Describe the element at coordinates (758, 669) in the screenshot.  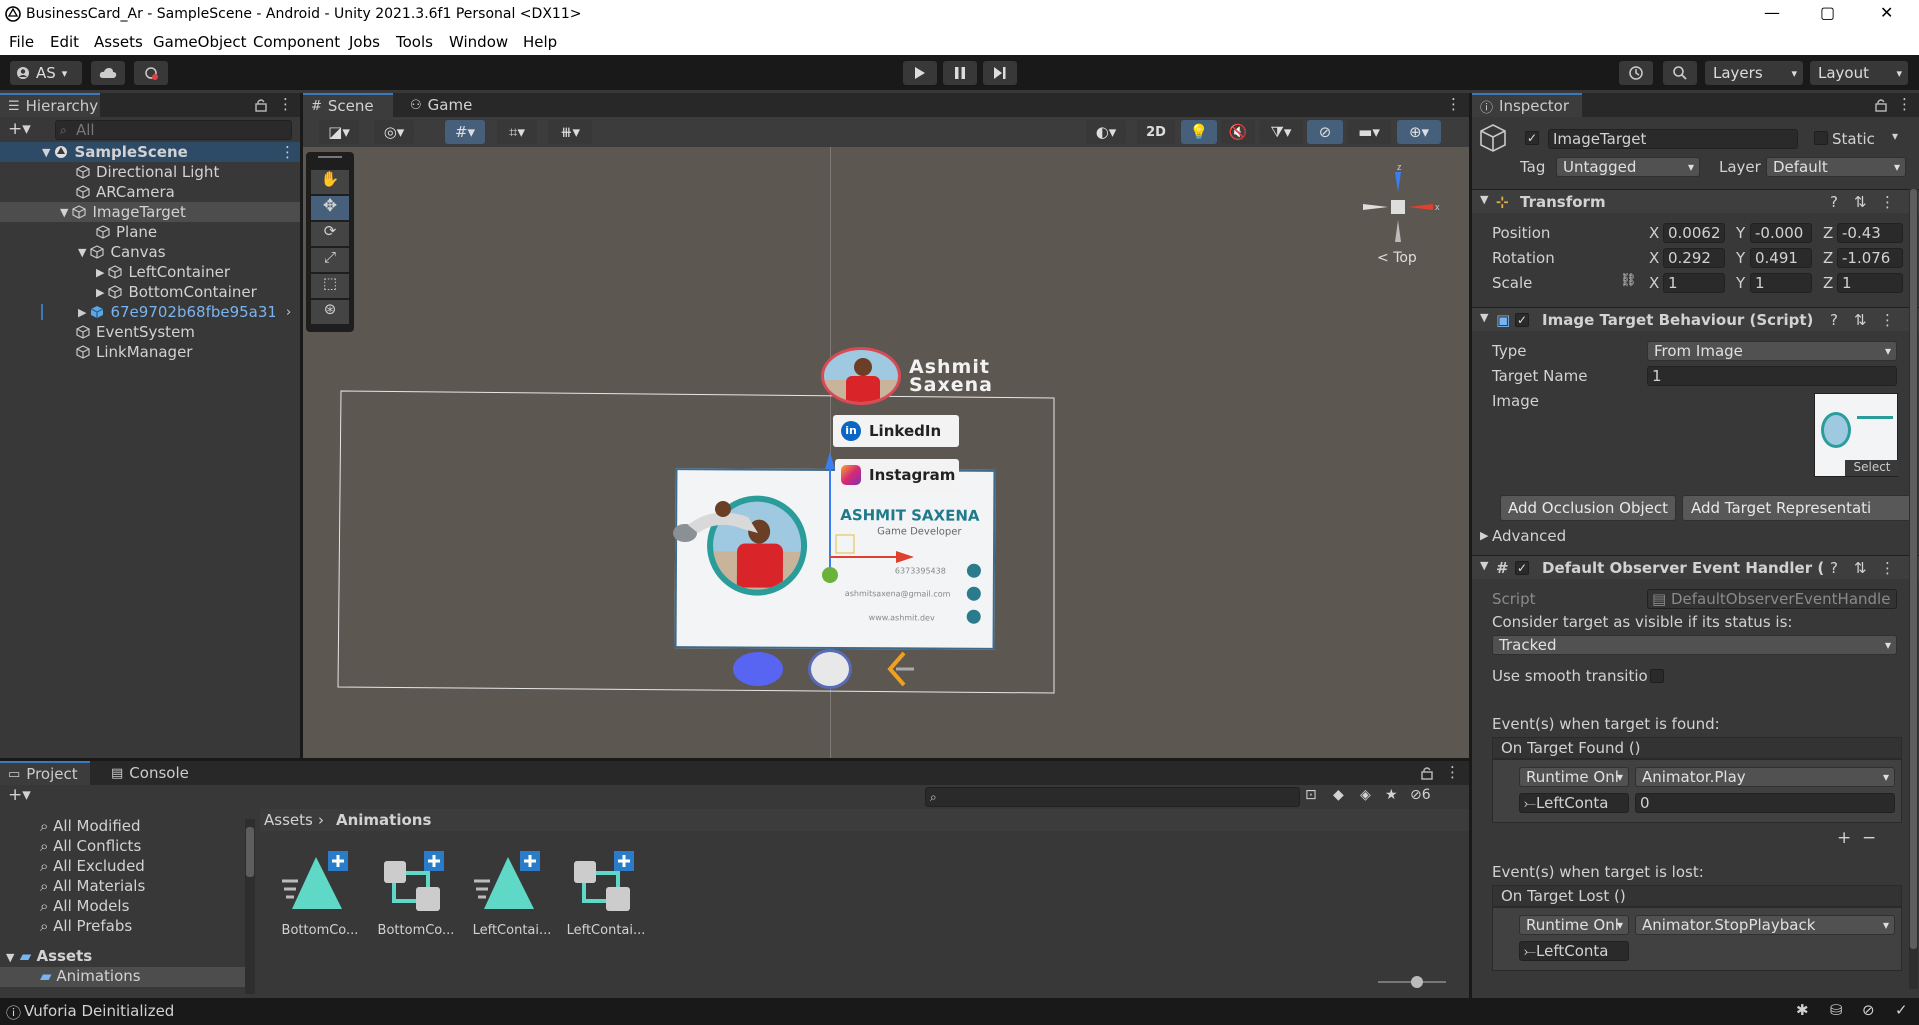
I see `discord-icon` at that location.